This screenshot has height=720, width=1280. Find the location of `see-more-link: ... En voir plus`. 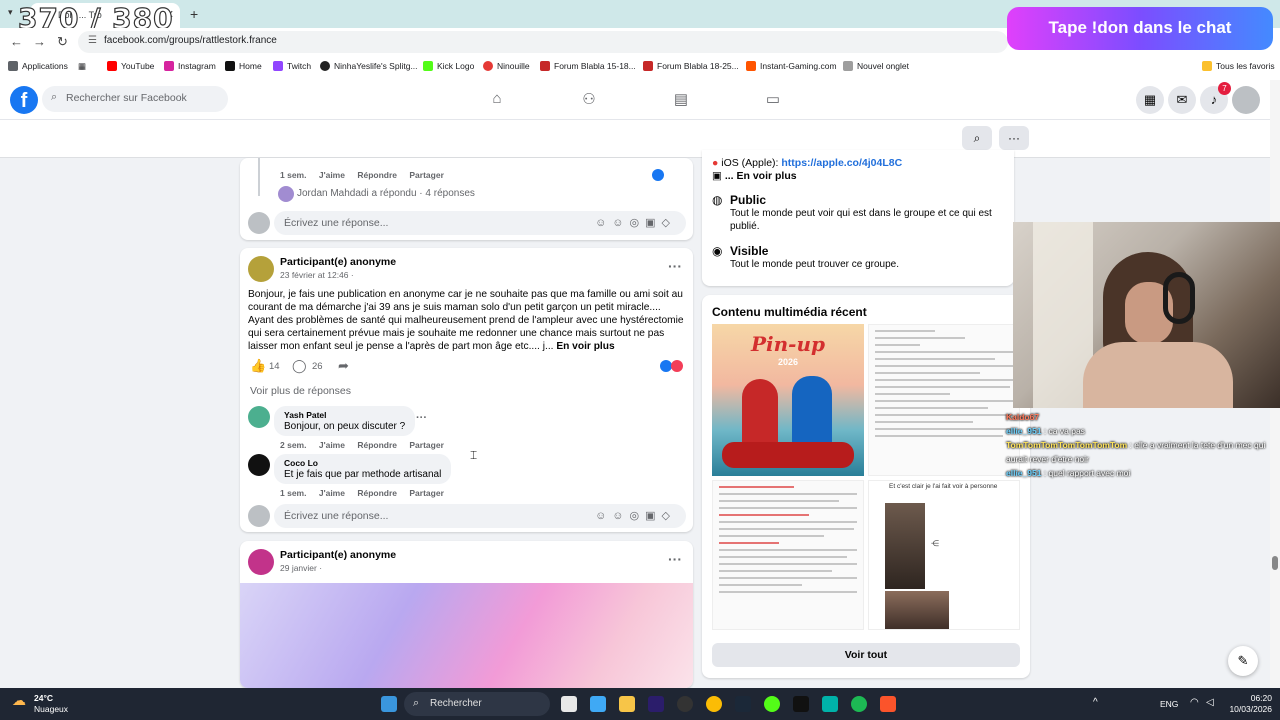

see-more-link: ... En voir plus is located at coordinates (761, 176).